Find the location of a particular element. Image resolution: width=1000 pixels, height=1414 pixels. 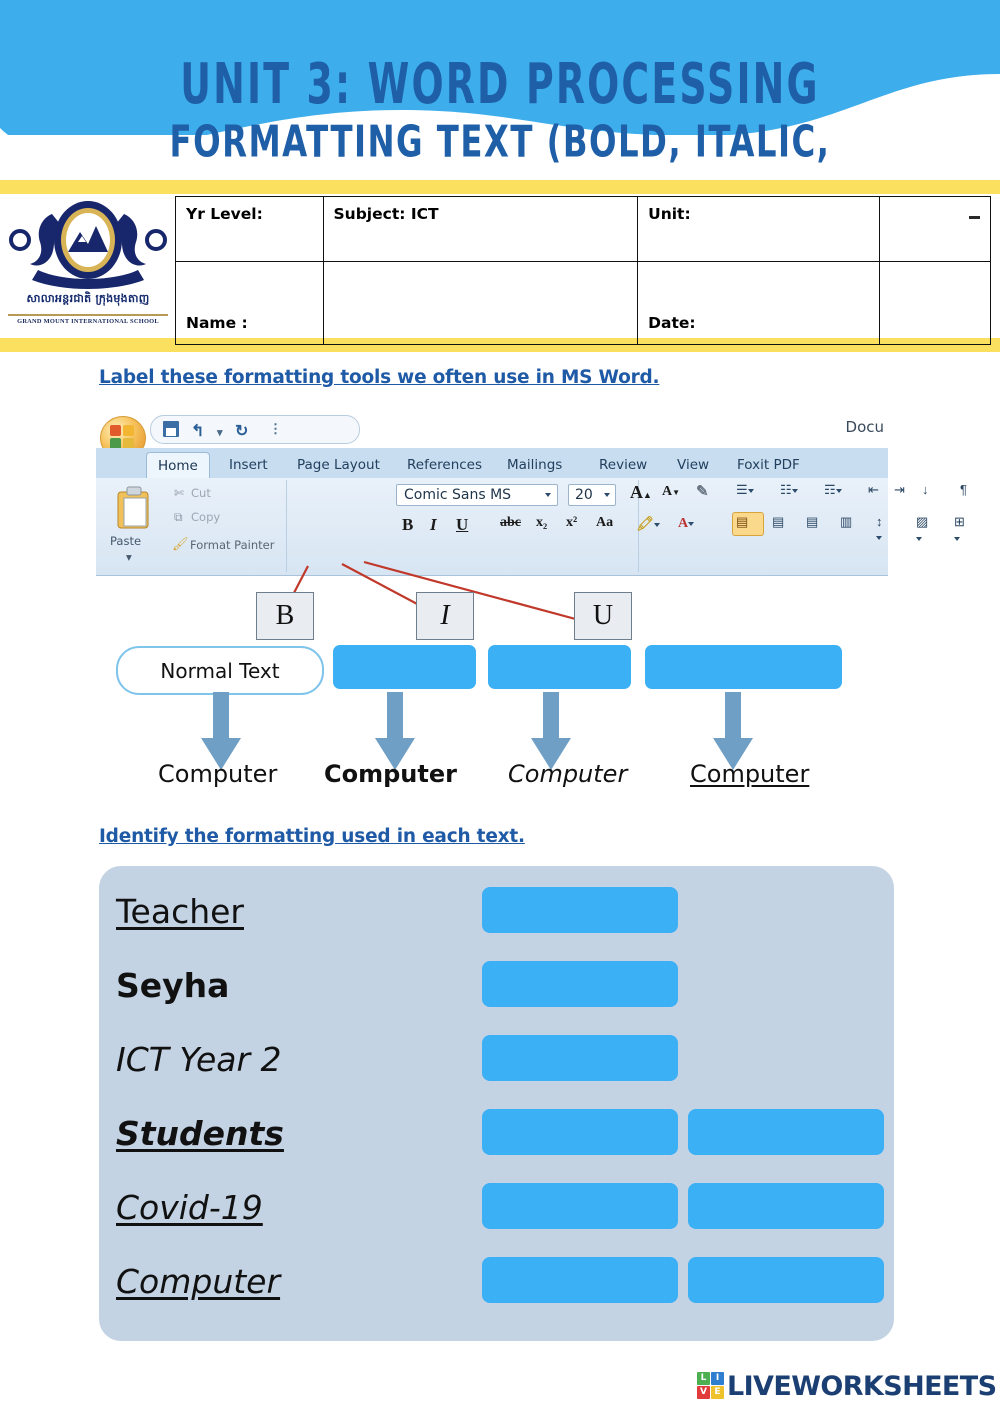

exercise-row-computer: Computer is located at coordinates (496, 1281).